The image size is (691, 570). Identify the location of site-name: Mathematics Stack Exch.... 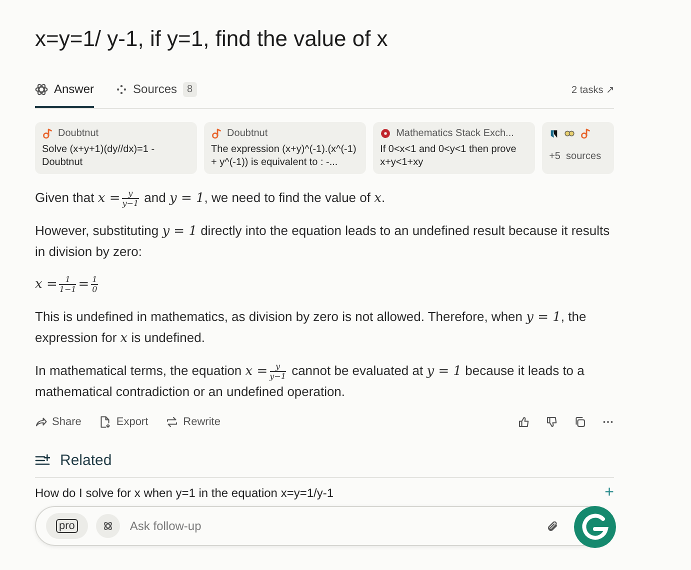
(455, 133).